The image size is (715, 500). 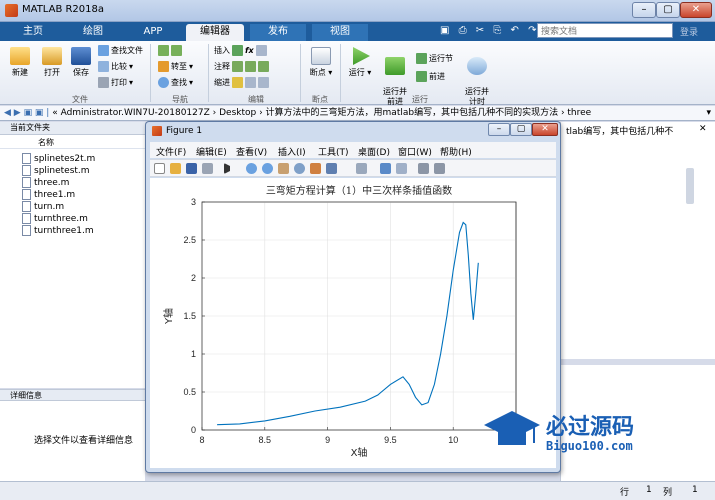 What do you see at coordinates (430, 76) in the screenshot?
I see `advance-button: 前进` at bounding box center [430, 76].